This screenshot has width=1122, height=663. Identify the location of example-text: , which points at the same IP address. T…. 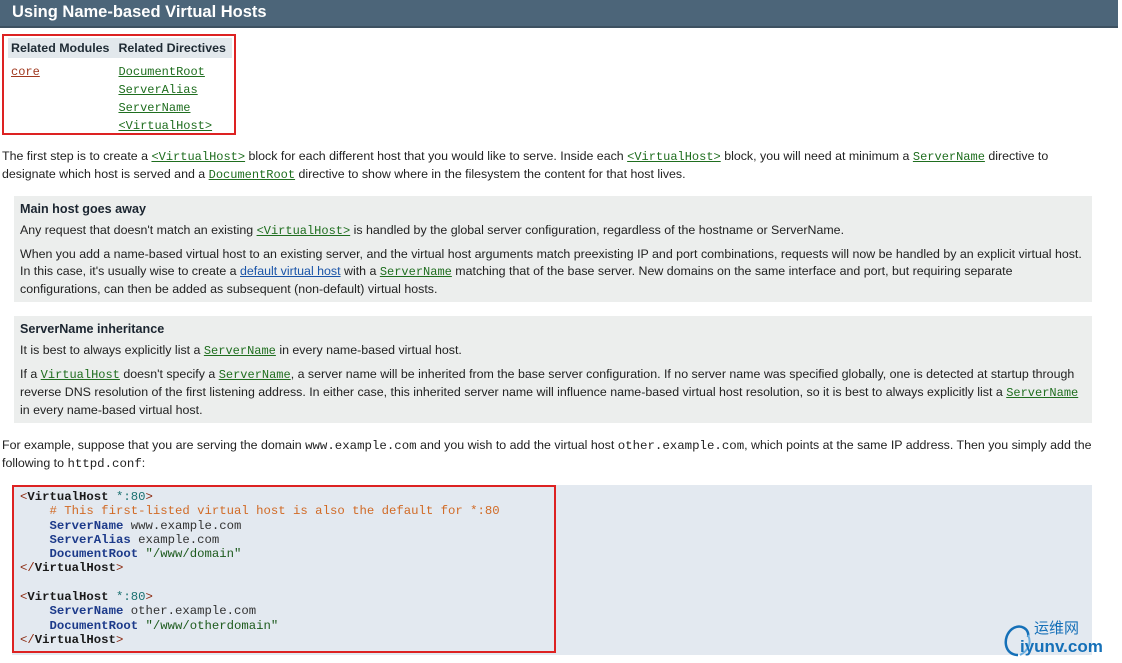
(918, 445).